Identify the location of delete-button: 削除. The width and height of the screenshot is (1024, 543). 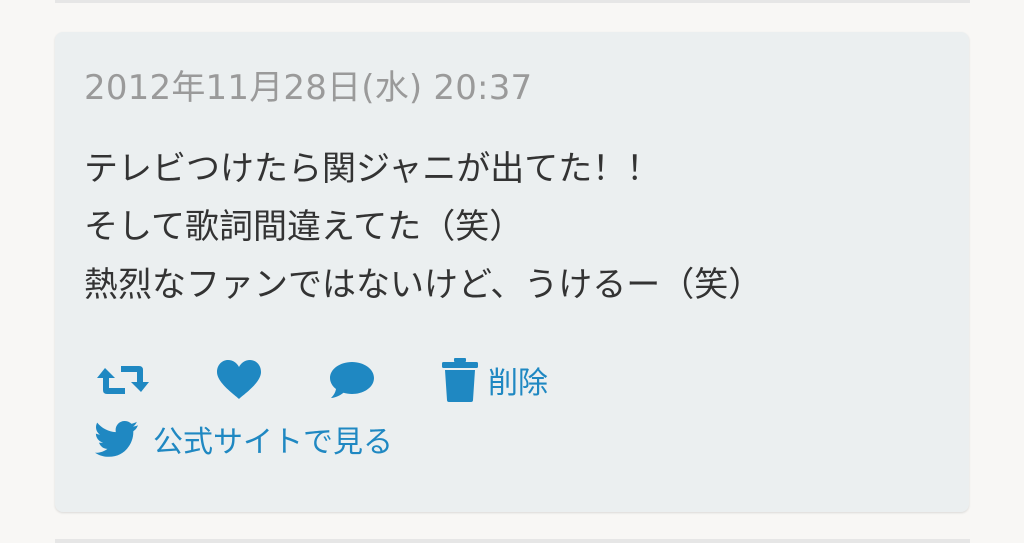
(494, 380).